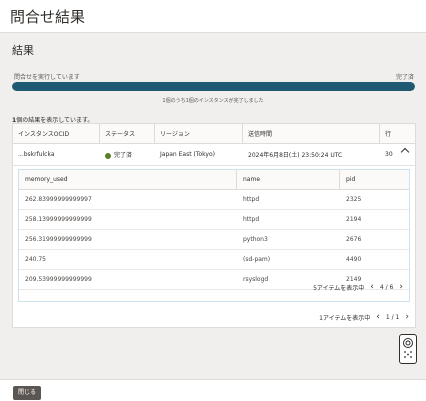 This screenshot has width=426, height=401. Describe the element at coordinates (354, 239) in the screenshot. I see `cell-pid: 2676` at that location.